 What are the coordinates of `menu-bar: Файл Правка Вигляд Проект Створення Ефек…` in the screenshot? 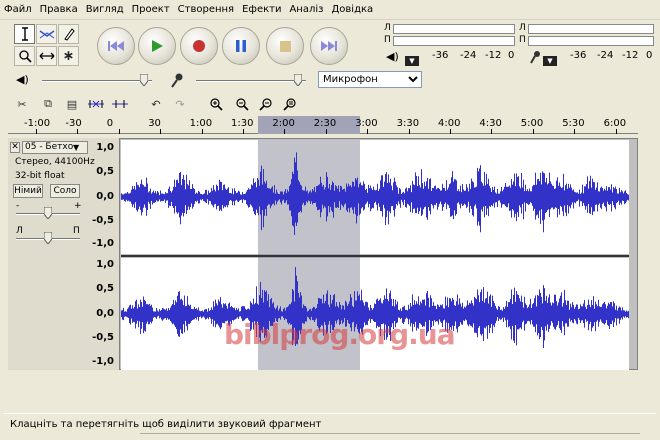 It's located at (330, 10).